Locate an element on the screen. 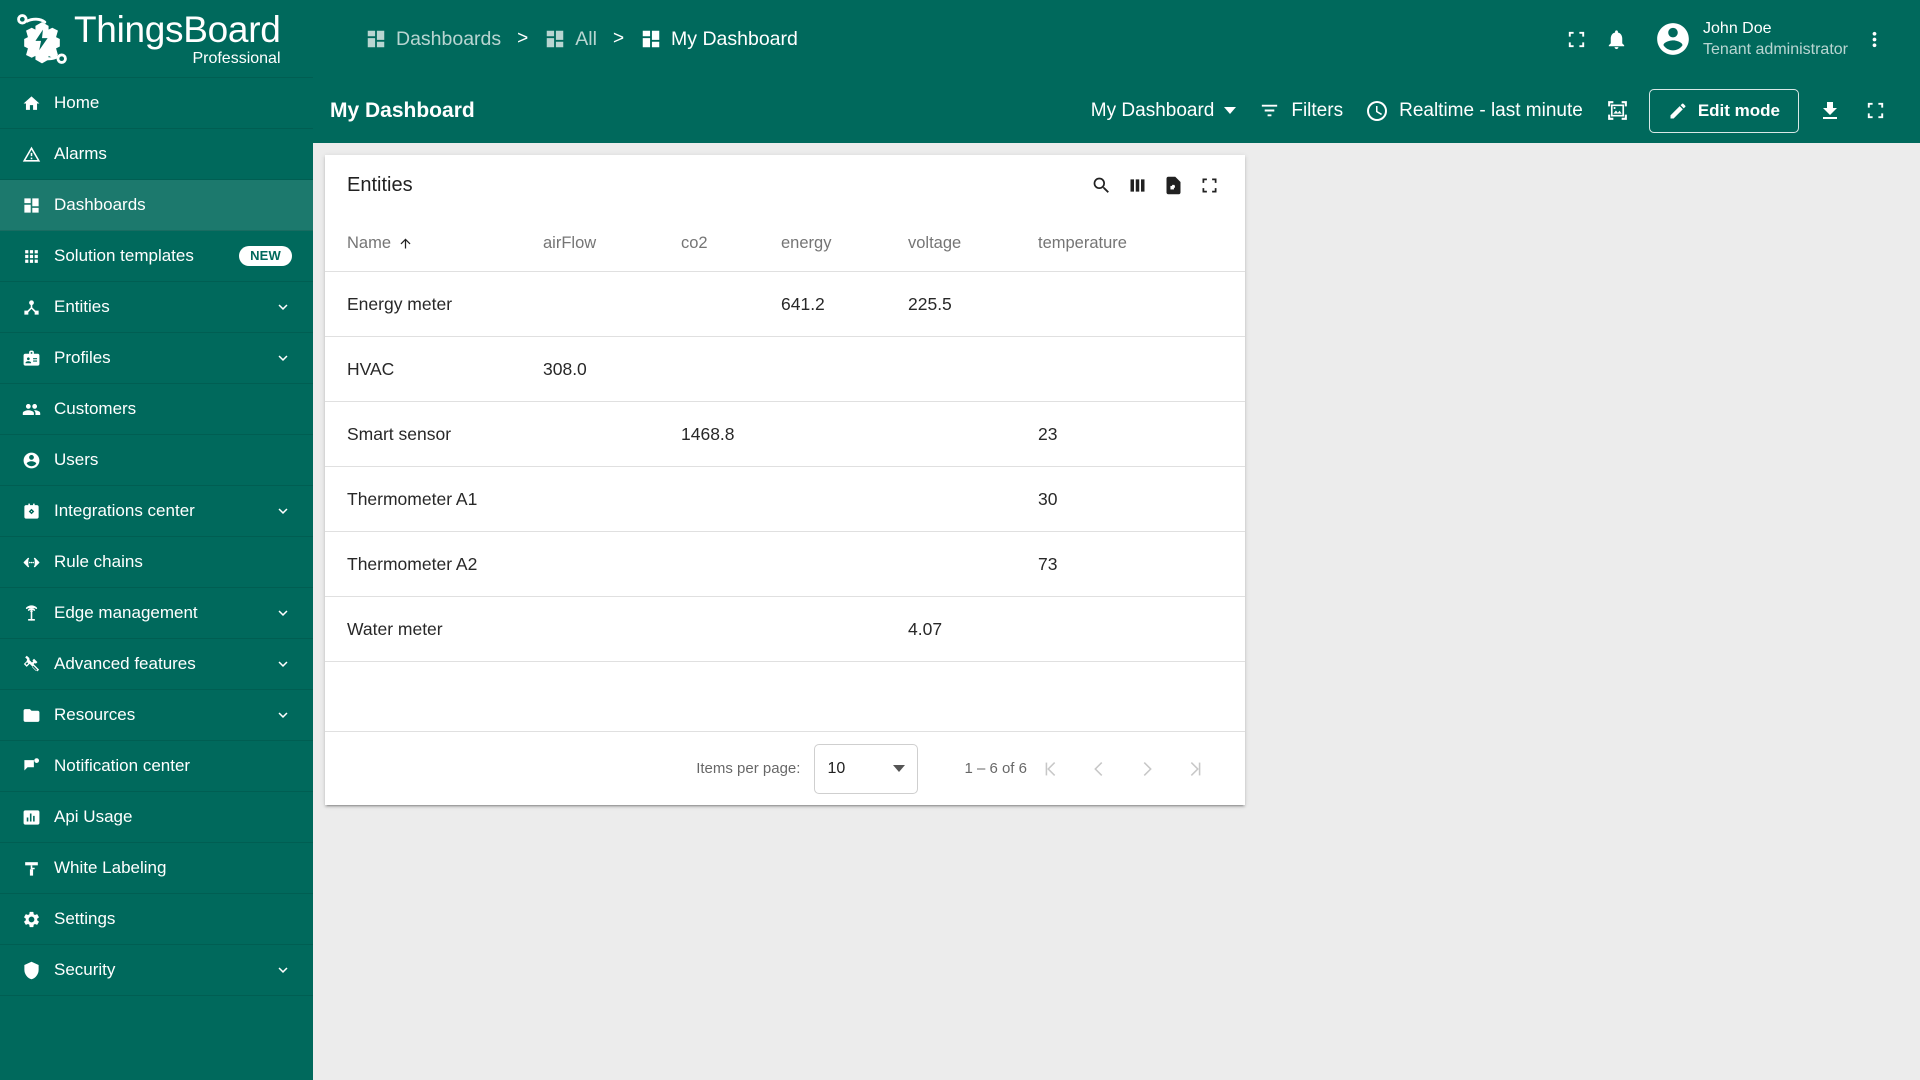  column-header-co2: co2 is located at coordinates (731, 243).